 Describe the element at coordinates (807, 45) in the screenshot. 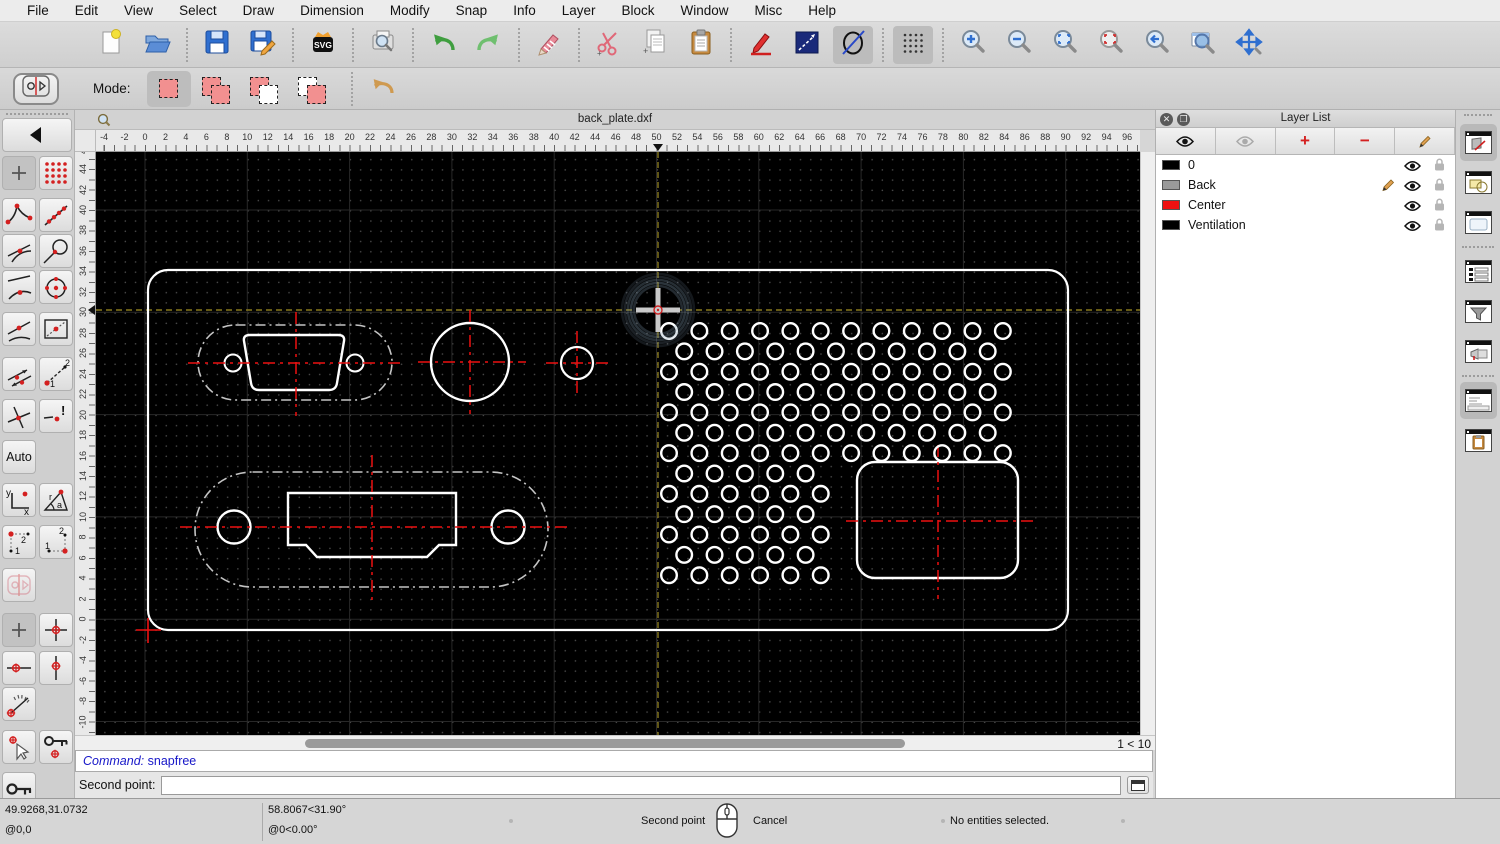

I see `line-tool-button` at that location.